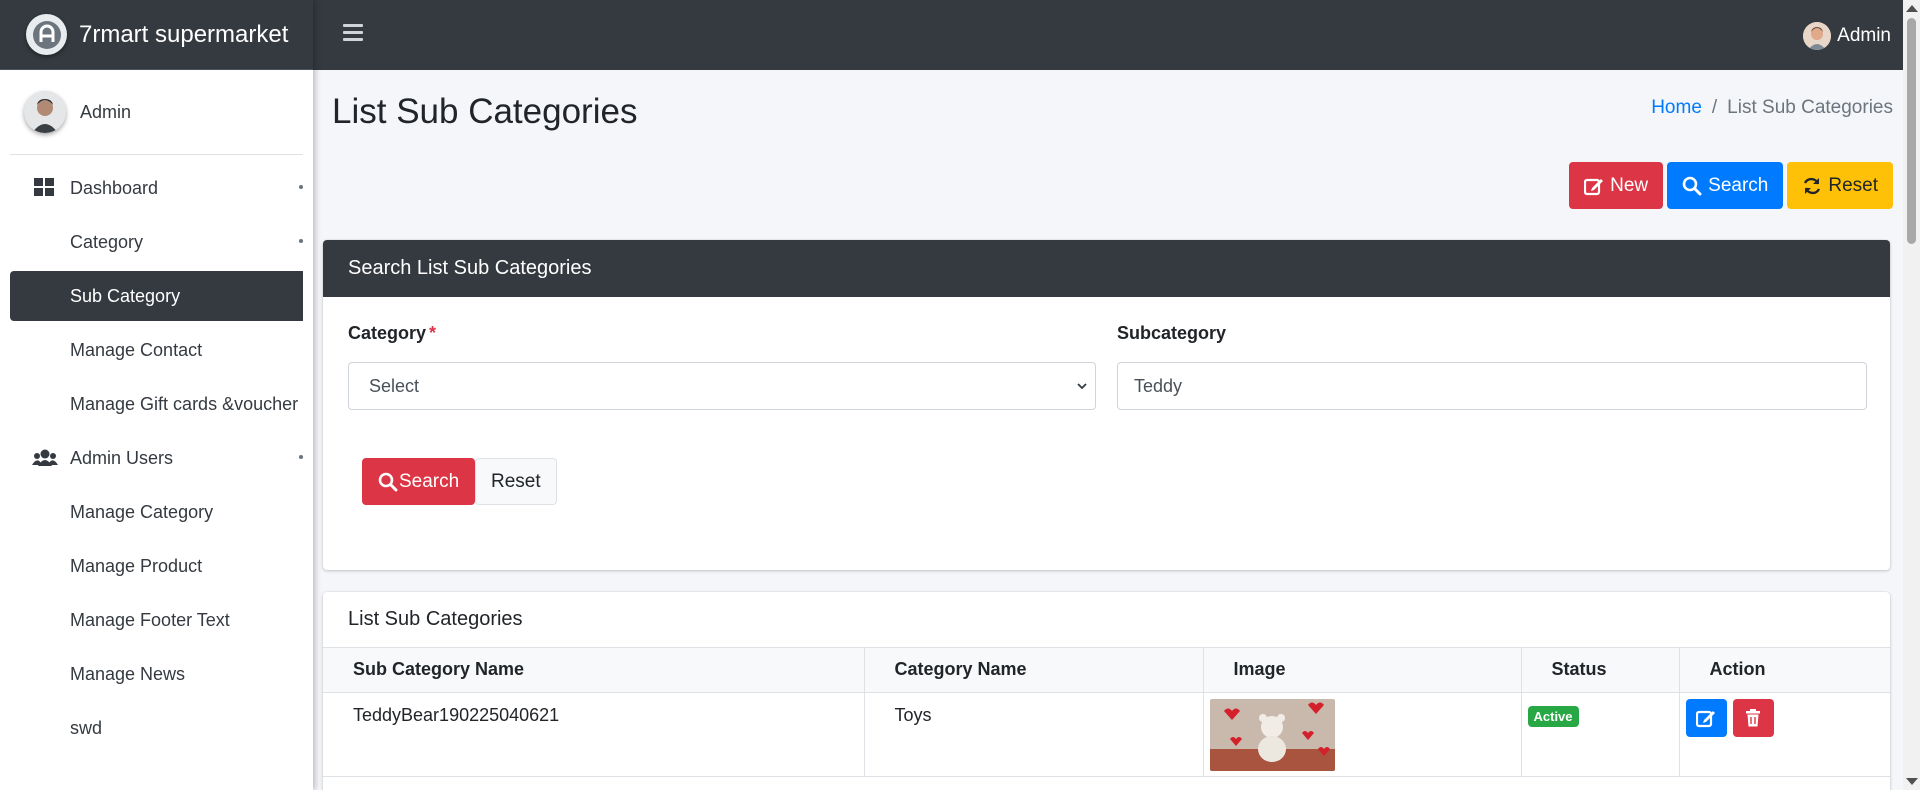 This screenshot has height=790, width=1920. Describe the element at coordinates (1629, 185) in the screenshot. I see `new-button-label: New` at that location.